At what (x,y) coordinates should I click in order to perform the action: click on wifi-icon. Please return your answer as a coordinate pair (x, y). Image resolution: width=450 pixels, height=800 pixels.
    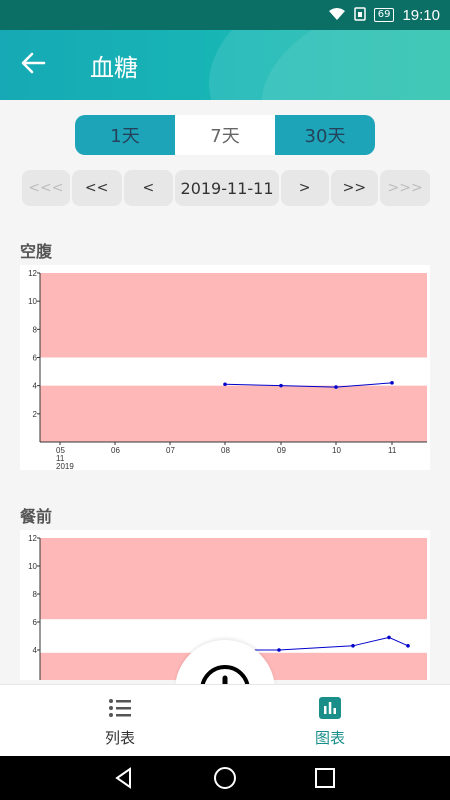
    Looking at the image, I should click on (337, 15).